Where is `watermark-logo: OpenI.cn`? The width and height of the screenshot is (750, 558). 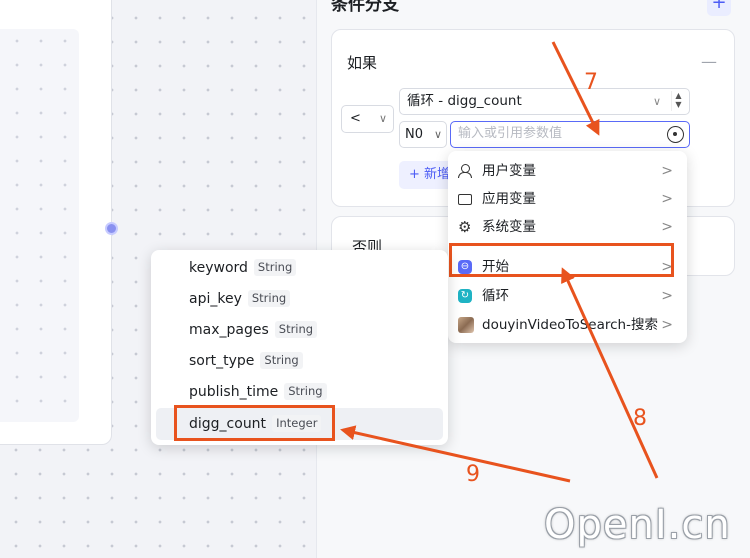 watermark-logo: OpenI.cn is located at coordinates (637, 525).